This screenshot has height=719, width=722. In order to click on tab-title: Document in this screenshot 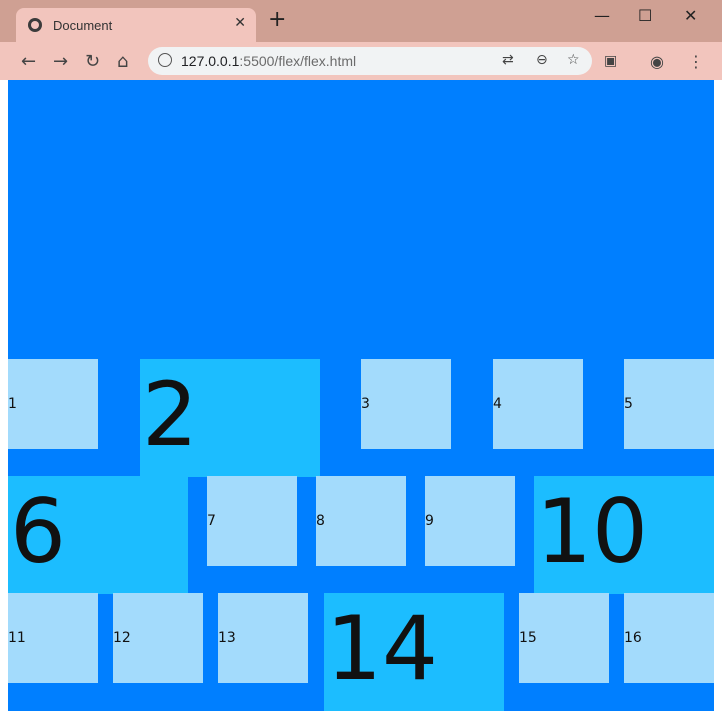, I will do `click(83, 25)`.